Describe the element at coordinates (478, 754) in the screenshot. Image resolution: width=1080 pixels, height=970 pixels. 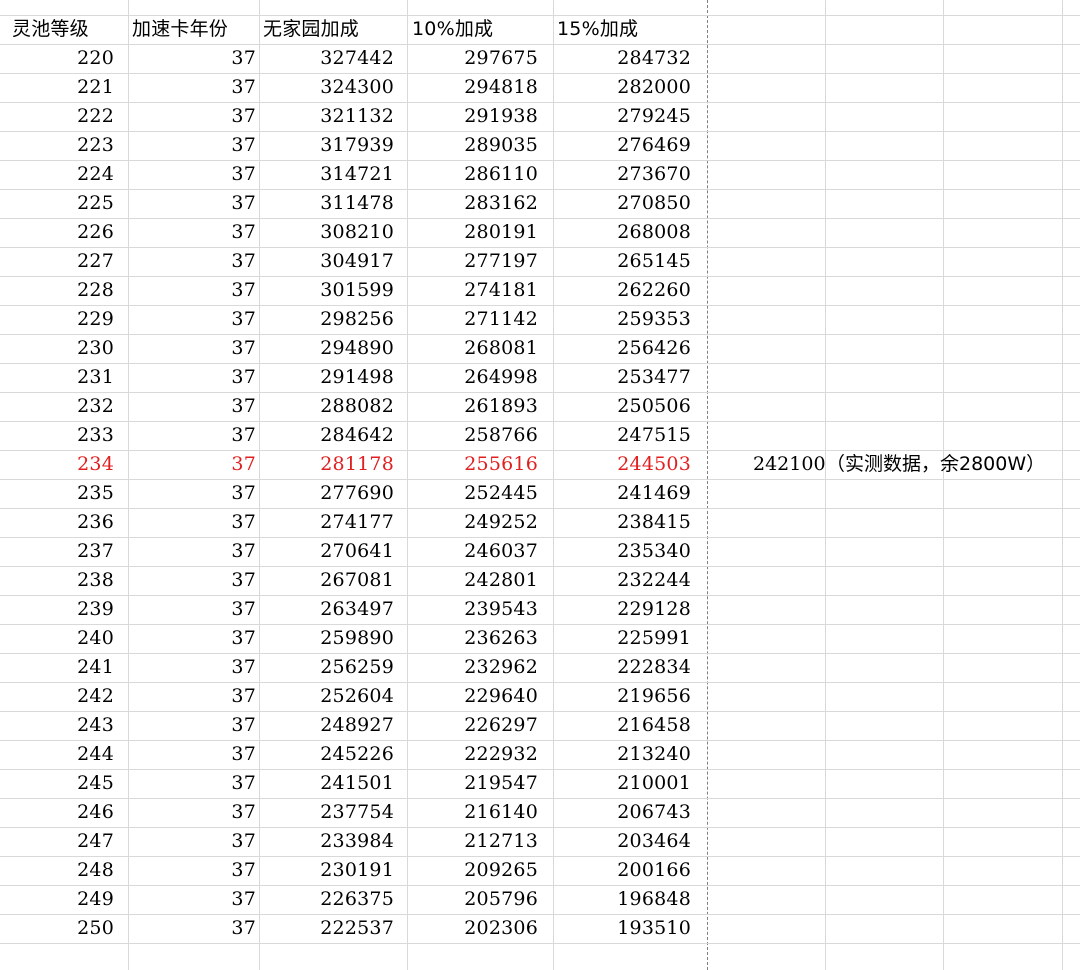
I see `table-cell: 222932` at that location.